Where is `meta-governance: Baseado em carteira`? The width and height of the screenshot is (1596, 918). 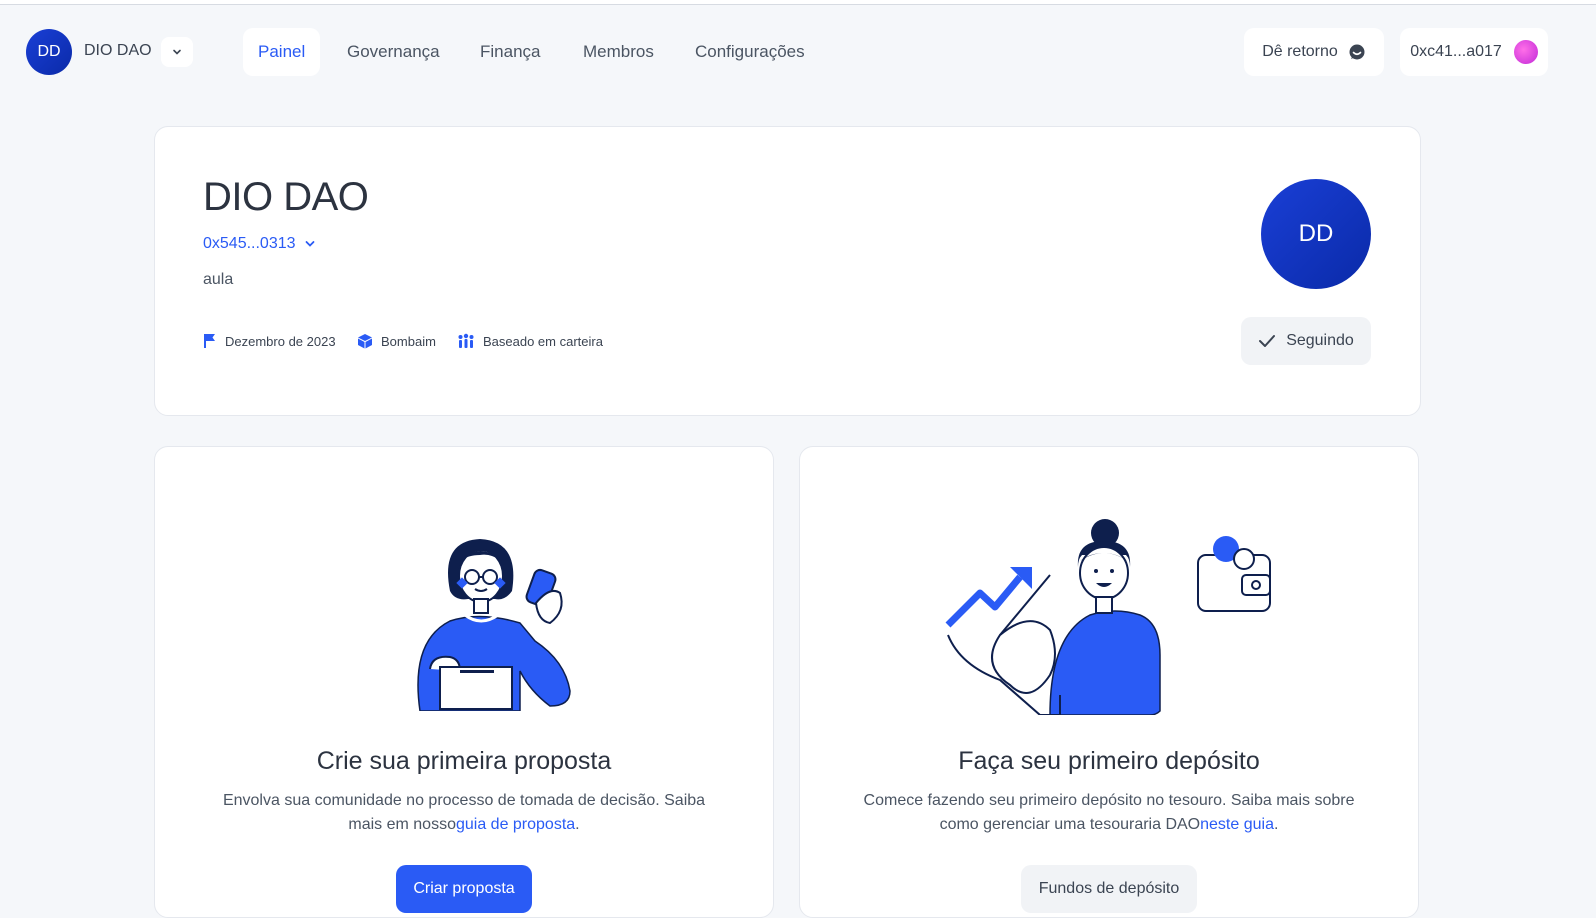 meta-governance: Baseado em carteira is located at coordinates (530, 341).